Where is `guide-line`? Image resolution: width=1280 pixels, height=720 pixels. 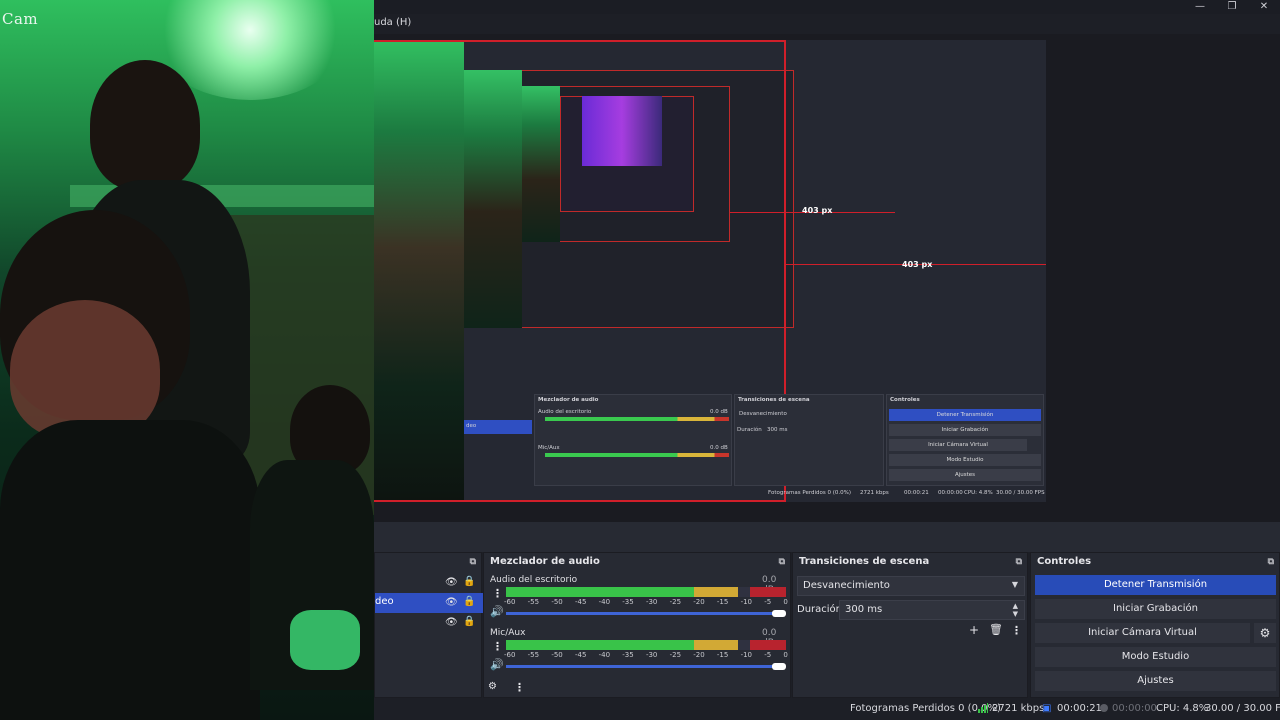
guide-line is located at coordinates (580, 41).